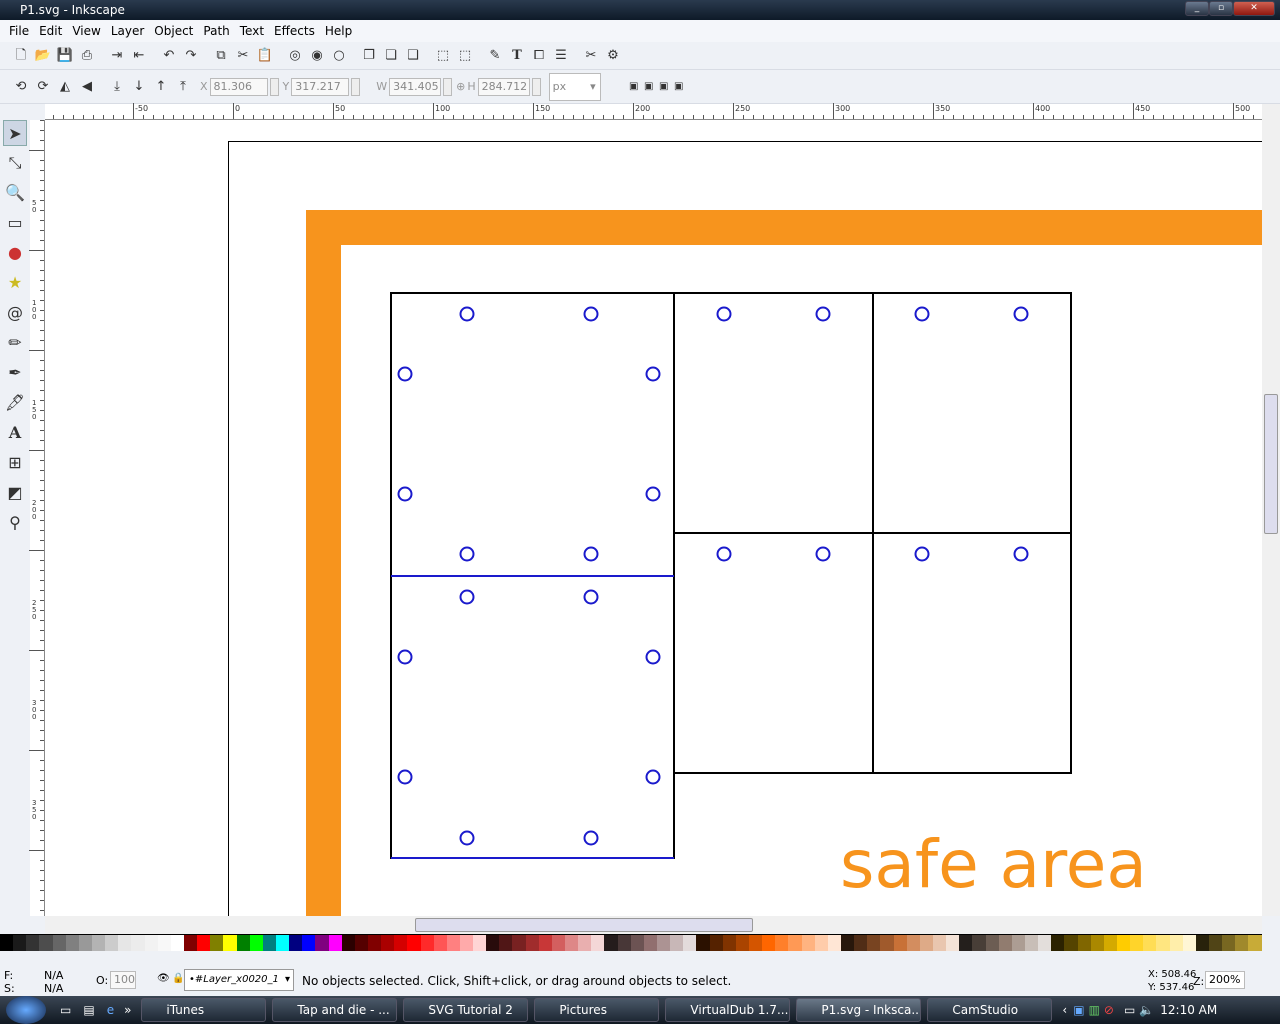 The image size is (1280, 1024). I want to click on node-tool-icon: ⤡, so click(15, 163).